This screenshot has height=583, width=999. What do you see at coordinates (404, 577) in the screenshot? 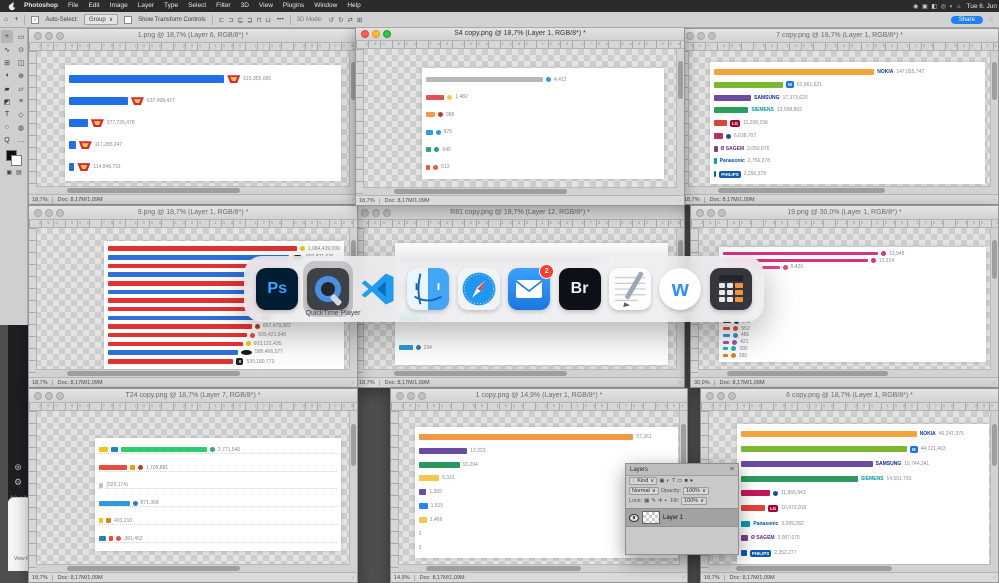
I see `zoom-percentage: 14,9%` at bounding box center [404, 577].